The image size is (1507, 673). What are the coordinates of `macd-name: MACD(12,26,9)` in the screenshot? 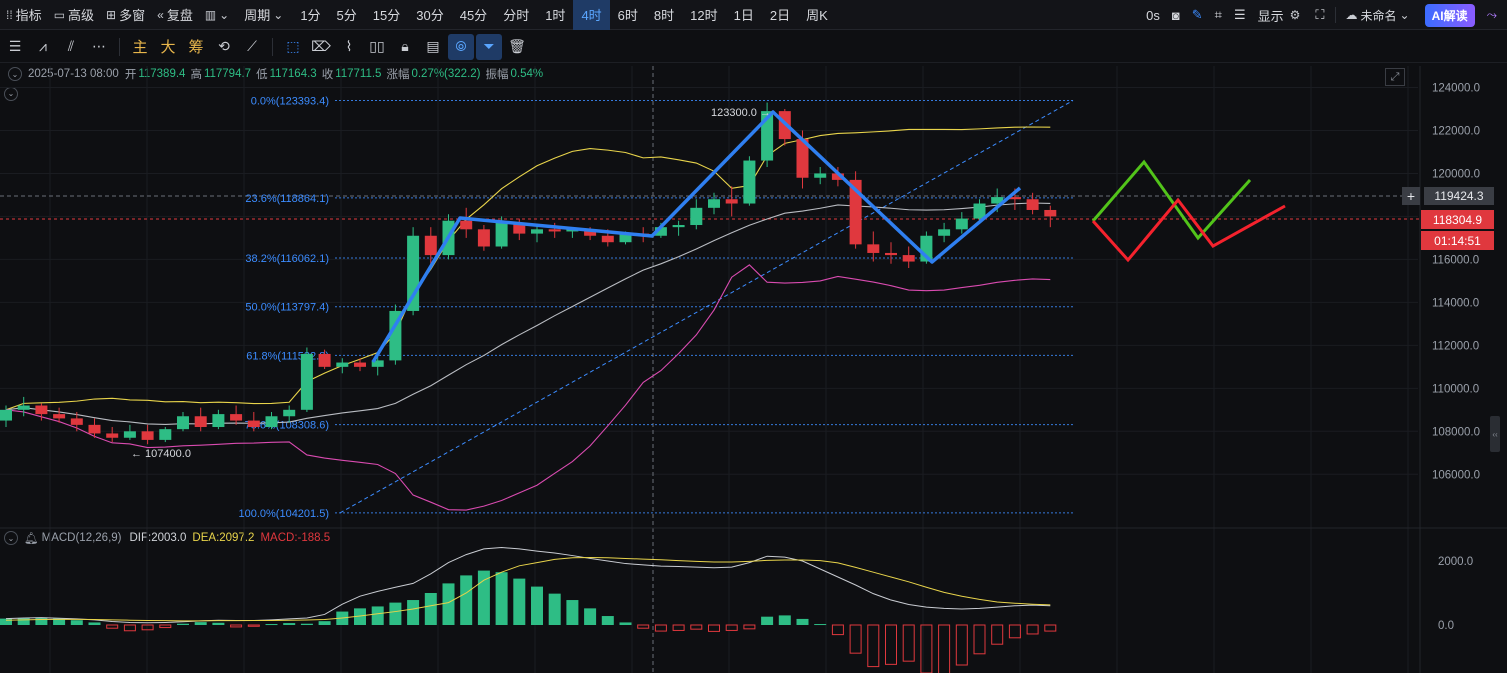 It's located at (81, 538).